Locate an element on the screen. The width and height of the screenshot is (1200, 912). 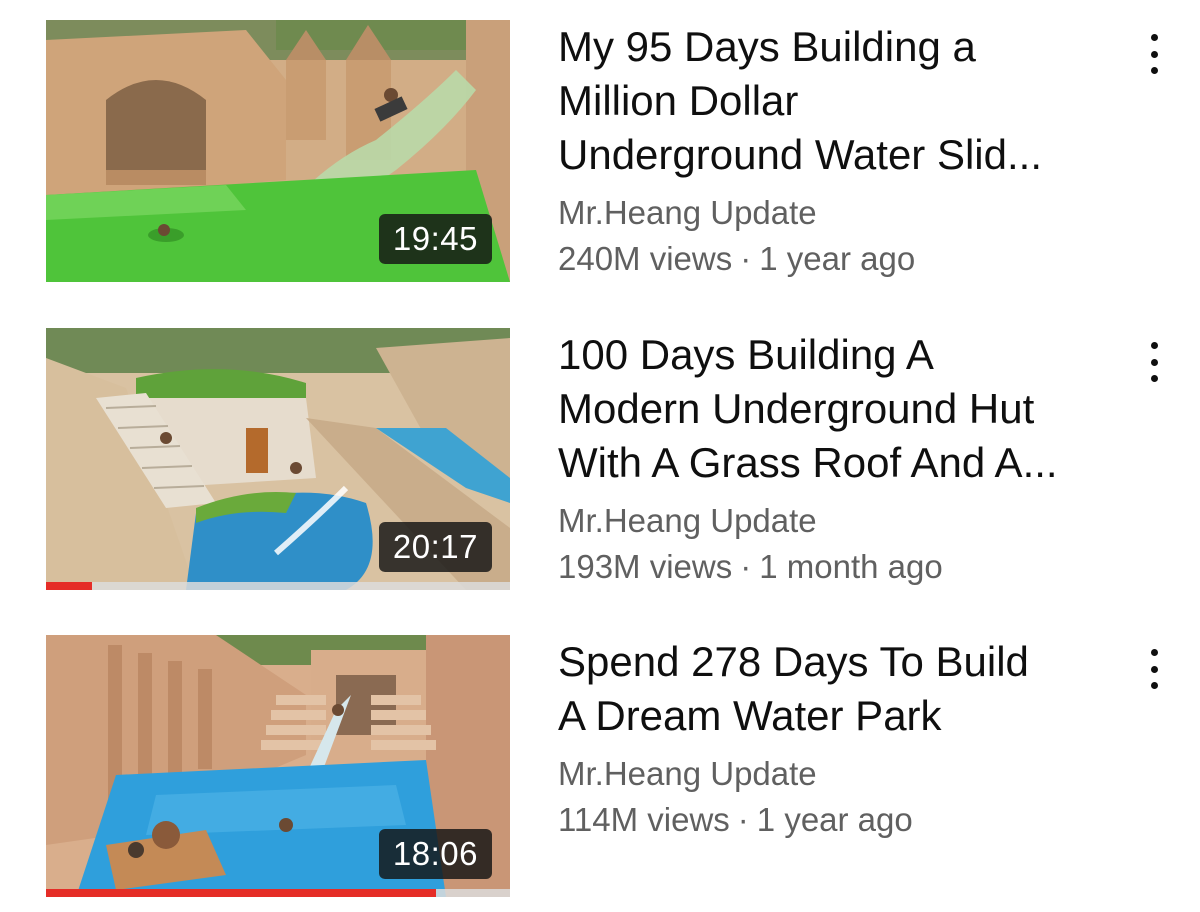
video-title-line: My 95 Days Building a is located at coordinates (838, 46).